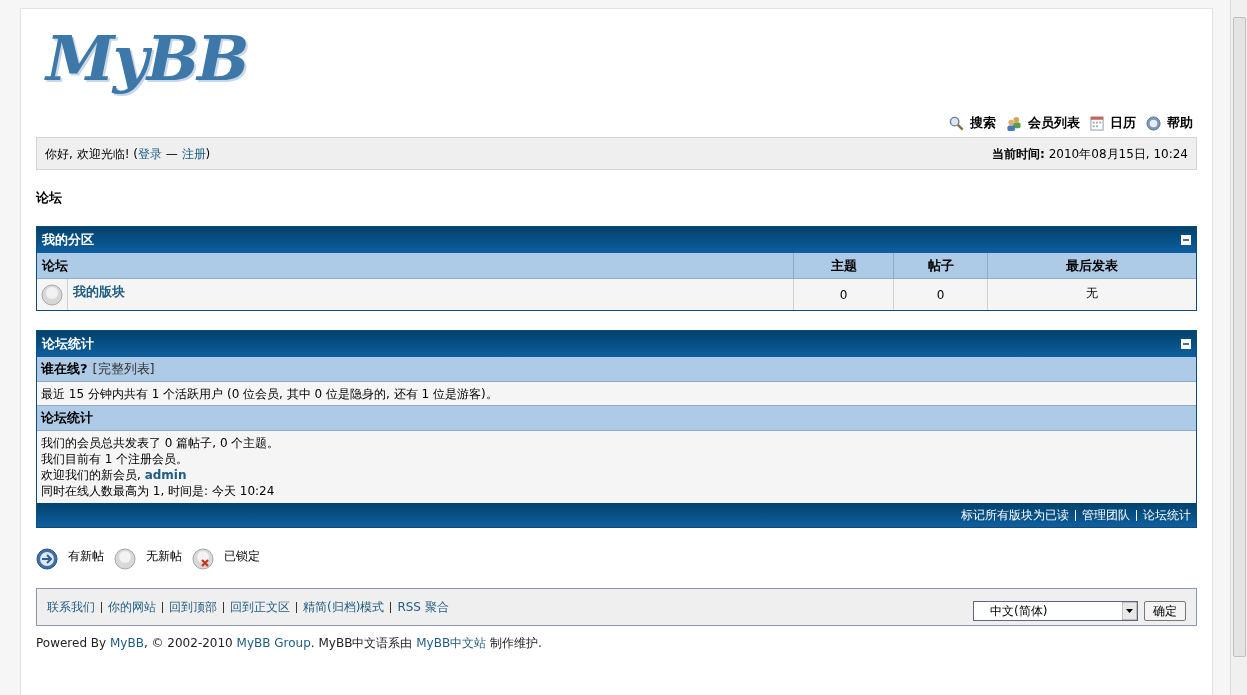 Image resolution: width=1247 pixels, height=695 pixels. What do you see at coordinates (114, 475) in the screenshot?
I see `stats-line: 欢迎我们的新会员, admin` at bounding box center [114, 475].